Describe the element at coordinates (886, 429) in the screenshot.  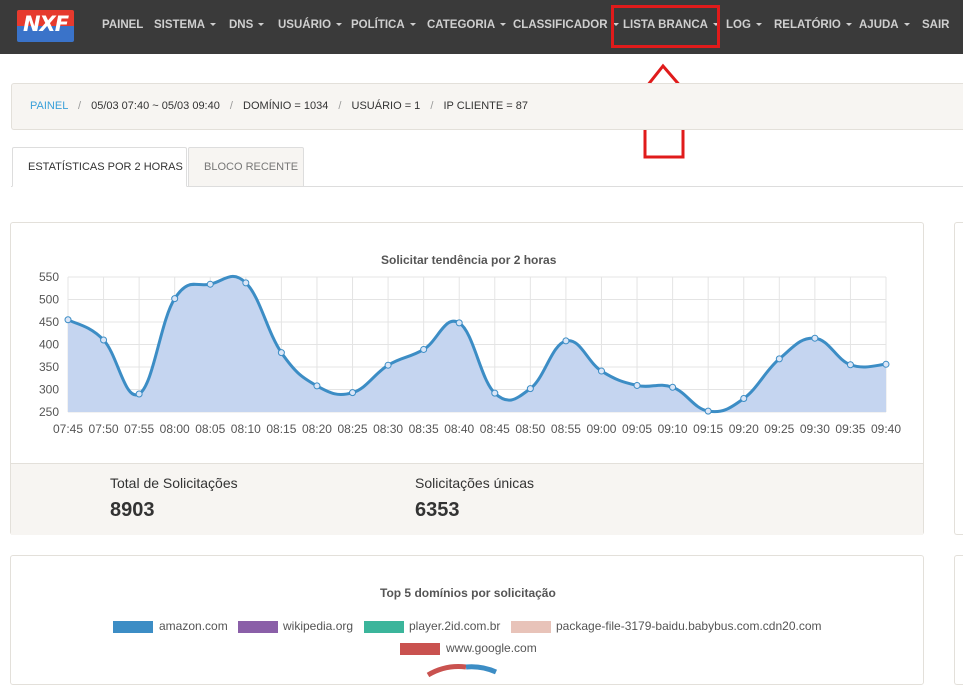
I see `x-tick-label: 09:40` at that location.